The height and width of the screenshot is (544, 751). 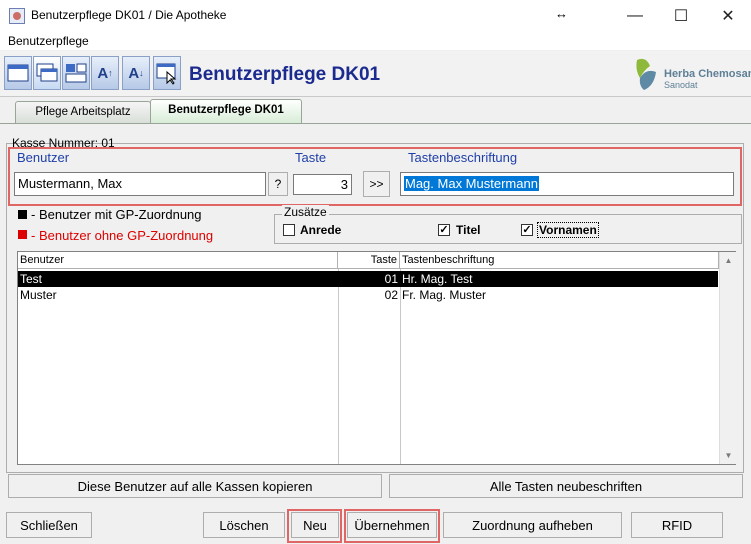 What do you see at coordinates (289, 230) in the screenshot?
I see `anrede-checkbox` at bounding box center [289, 230].